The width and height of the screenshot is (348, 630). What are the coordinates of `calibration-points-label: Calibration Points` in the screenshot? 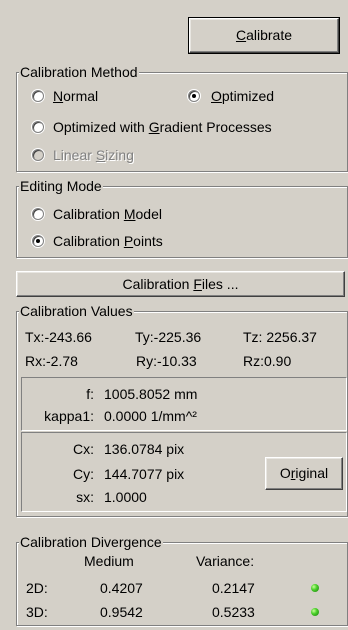 It's located at (108, 241).